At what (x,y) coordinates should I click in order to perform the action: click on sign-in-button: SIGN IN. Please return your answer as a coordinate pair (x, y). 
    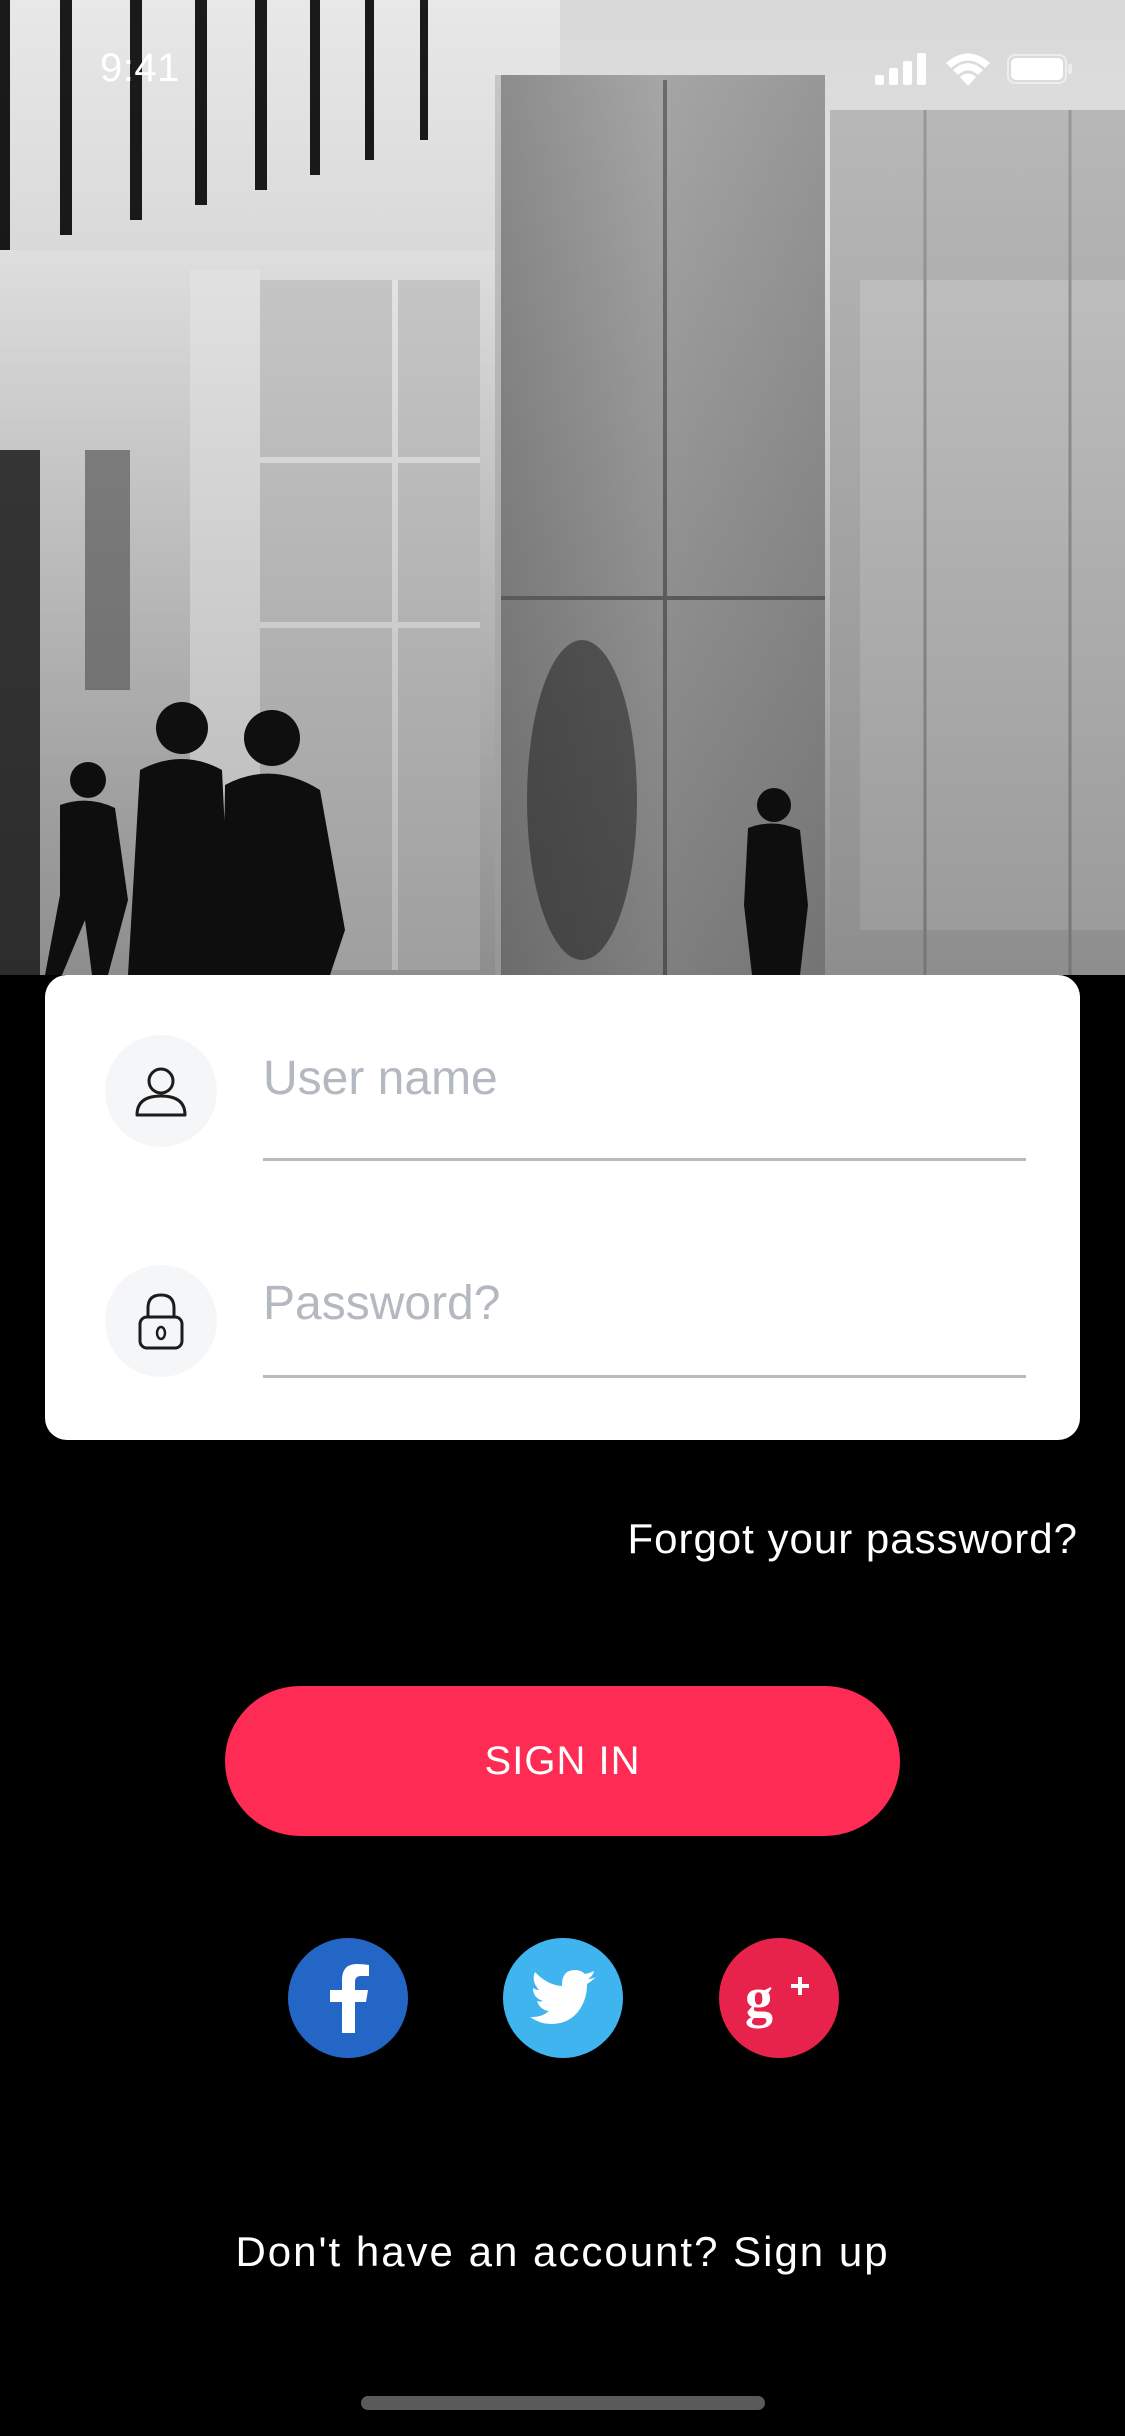
    Looking at the image, I should click on (562, 1761).